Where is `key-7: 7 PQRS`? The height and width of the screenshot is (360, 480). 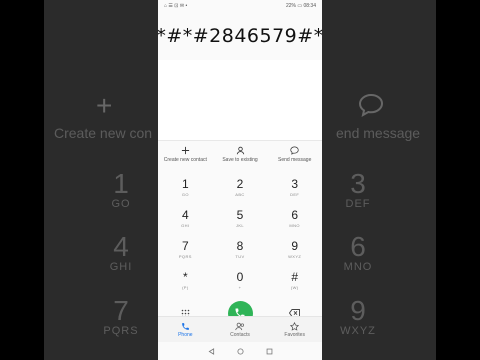 key-7: 7 PQRS is located at coordinates (185, 249).